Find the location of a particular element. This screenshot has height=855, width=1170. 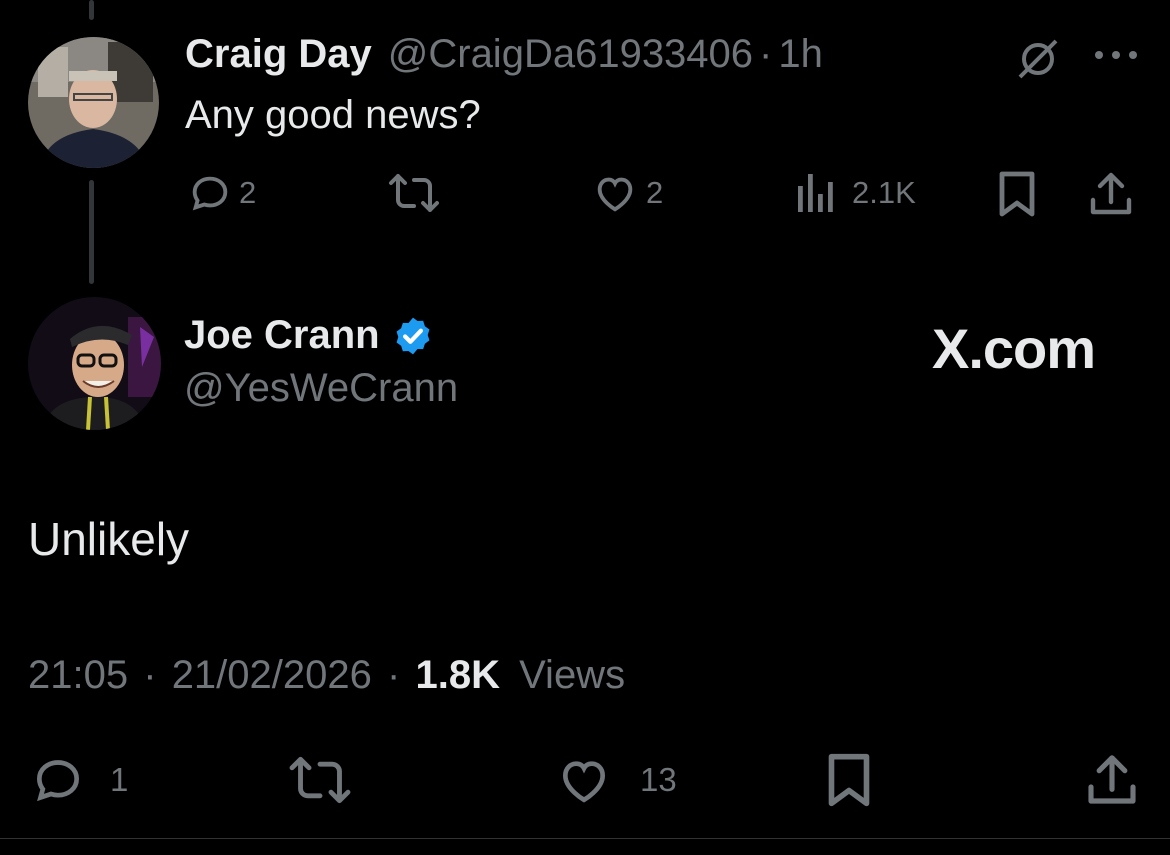

author-handle: @CraigDa61933406 is located at coordinates (570, 54).